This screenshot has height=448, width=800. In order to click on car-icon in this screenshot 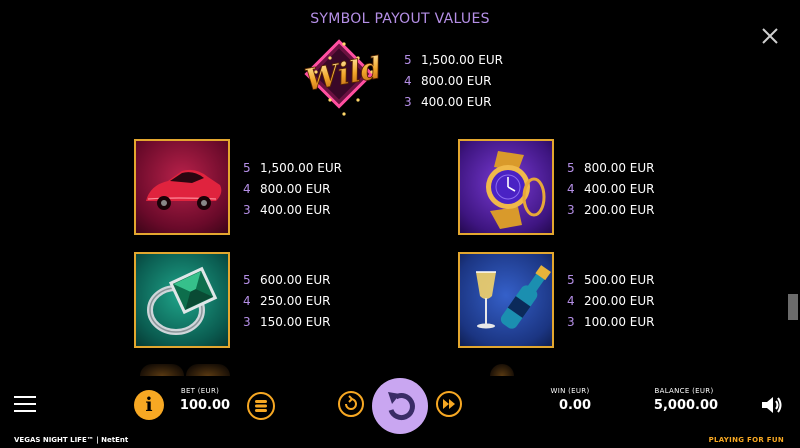, I will do `click(184, 189)`.